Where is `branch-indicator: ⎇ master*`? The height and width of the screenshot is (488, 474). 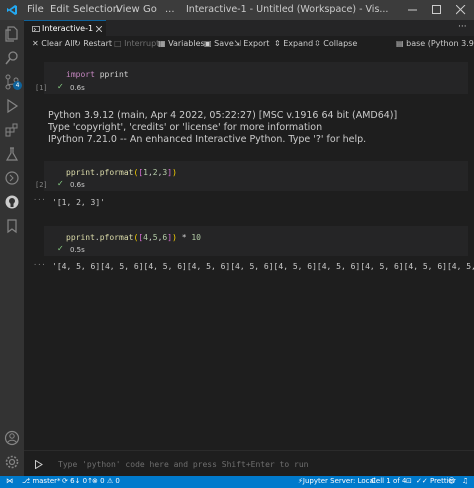 branch-indicator: ⎇ master* is located at coordinates (41, 481).